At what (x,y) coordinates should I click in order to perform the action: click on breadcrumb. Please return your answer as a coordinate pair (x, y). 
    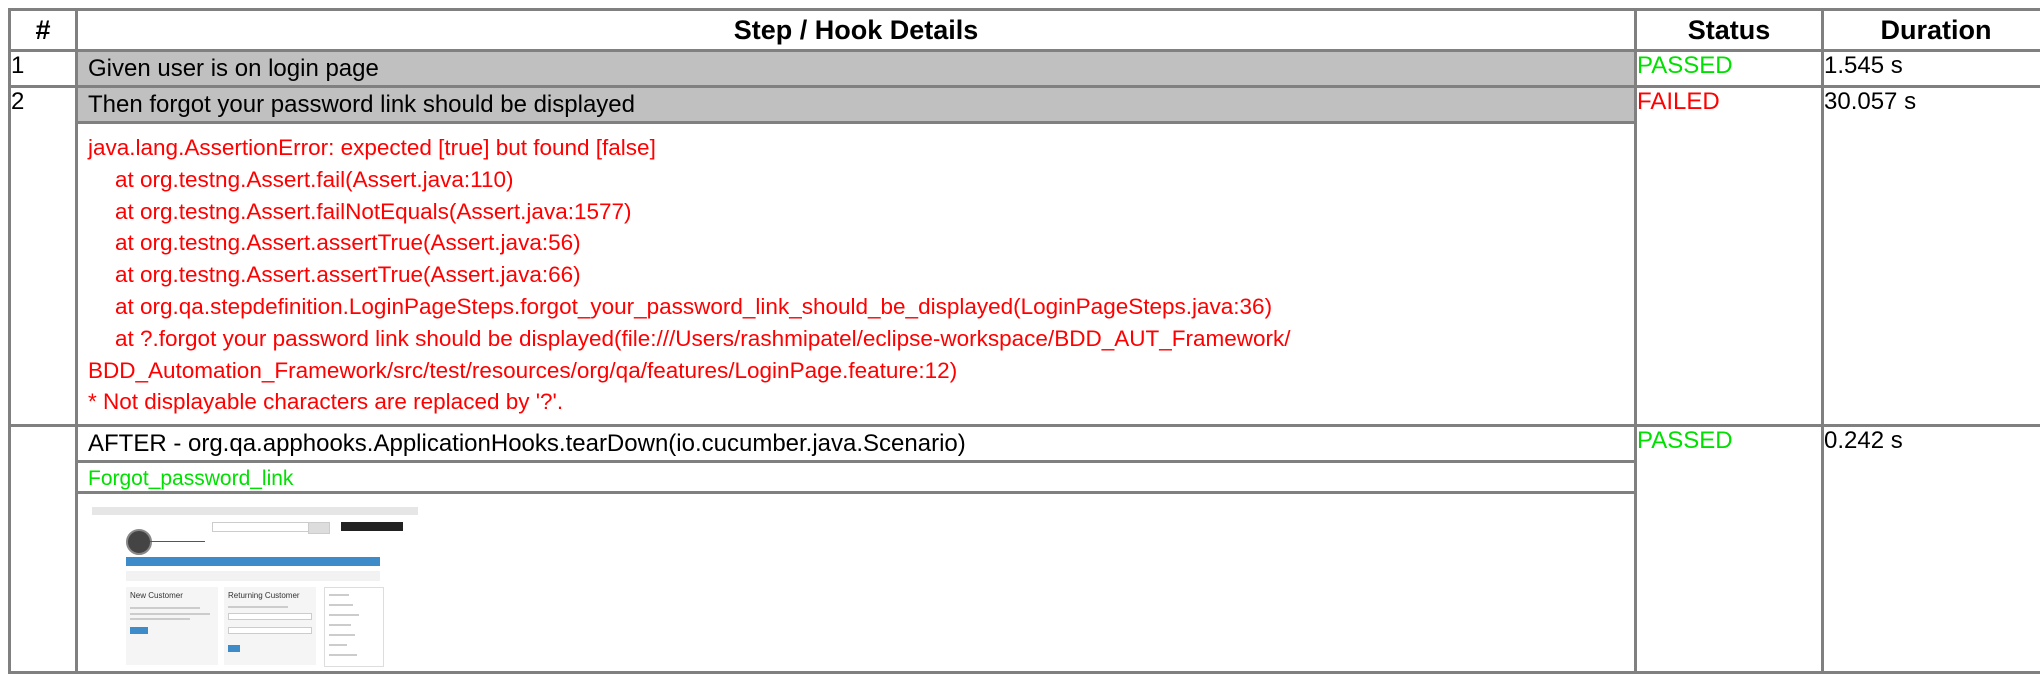
    Looking at the image, I should click on (253, 576).